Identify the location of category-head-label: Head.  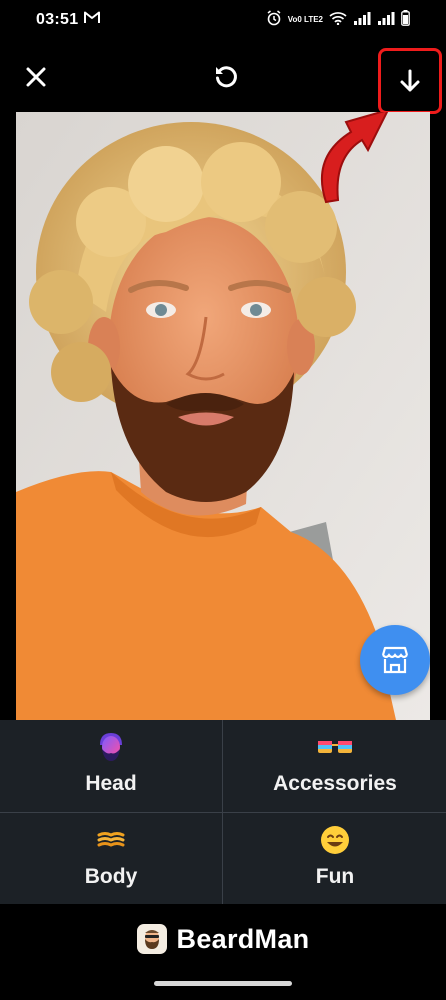
(111, 783).